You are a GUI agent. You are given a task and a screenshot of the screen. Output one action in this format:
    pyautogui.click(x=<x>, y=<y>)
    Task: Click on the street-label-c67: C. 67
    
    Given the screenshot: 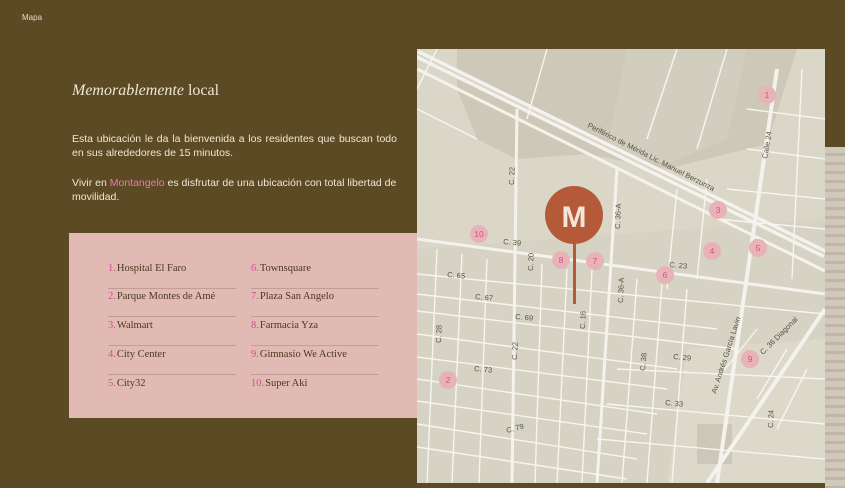 What is the action you would take?
    pyautogui.click(x=484, y=297)
    